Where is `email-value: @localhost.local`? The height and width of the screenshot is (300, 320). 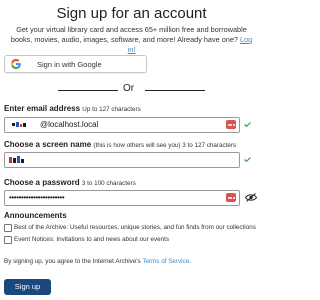 email-value: @localhost.local is located at coordinates (69, 124).